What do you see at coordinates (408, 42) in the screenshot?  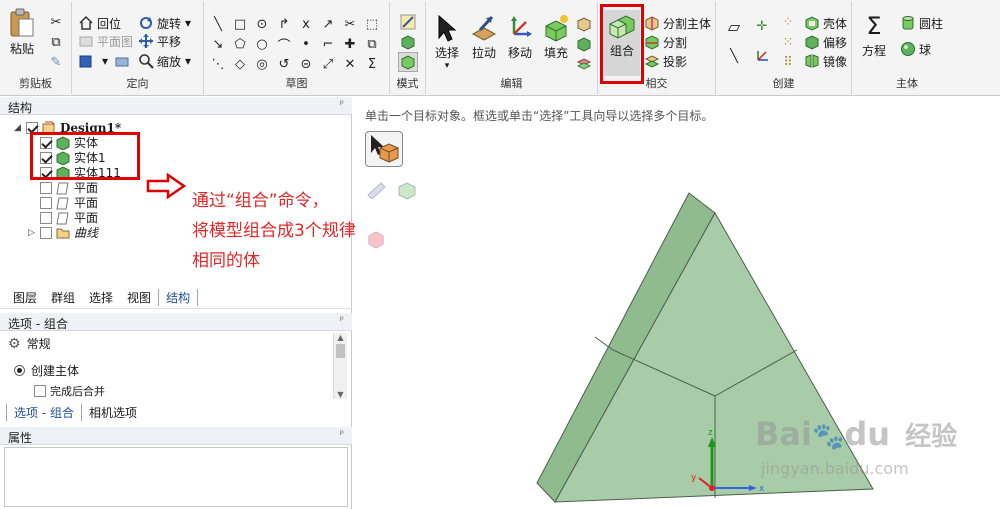 I see `section-mode-icon` at bounding box center [408, 42].